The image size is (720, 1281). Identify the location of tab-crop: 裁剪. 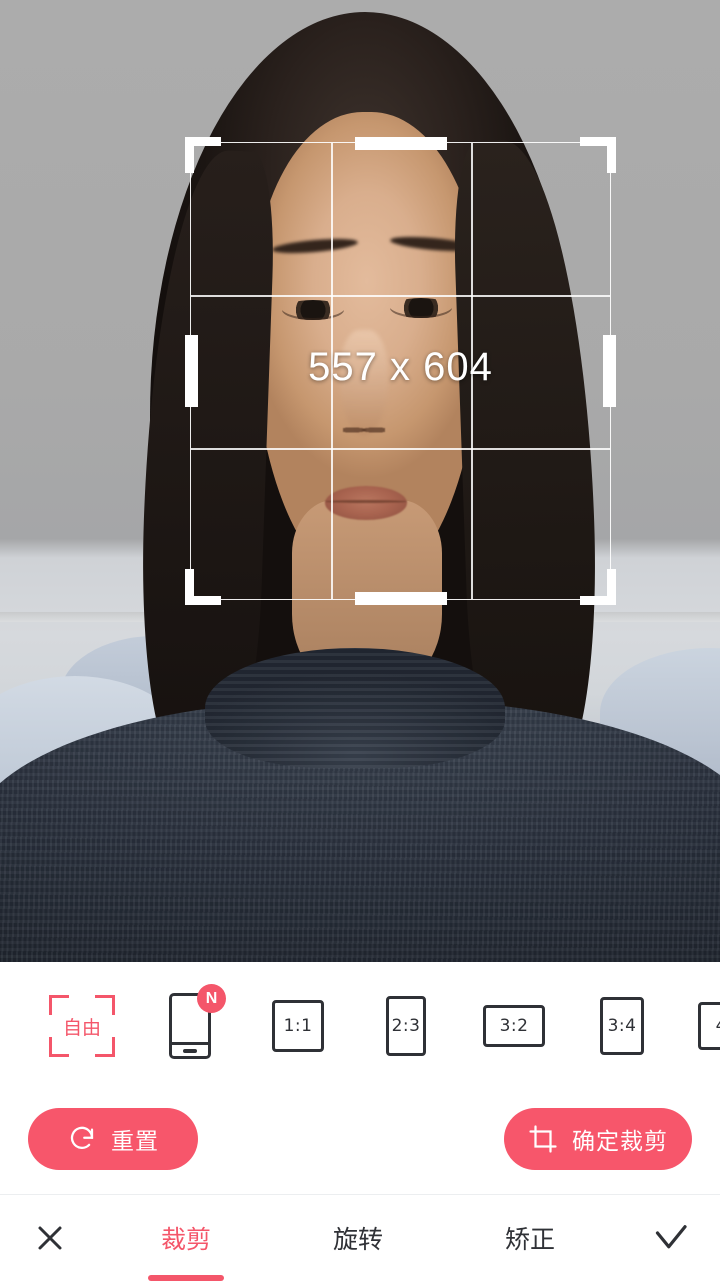
(186, 1238).